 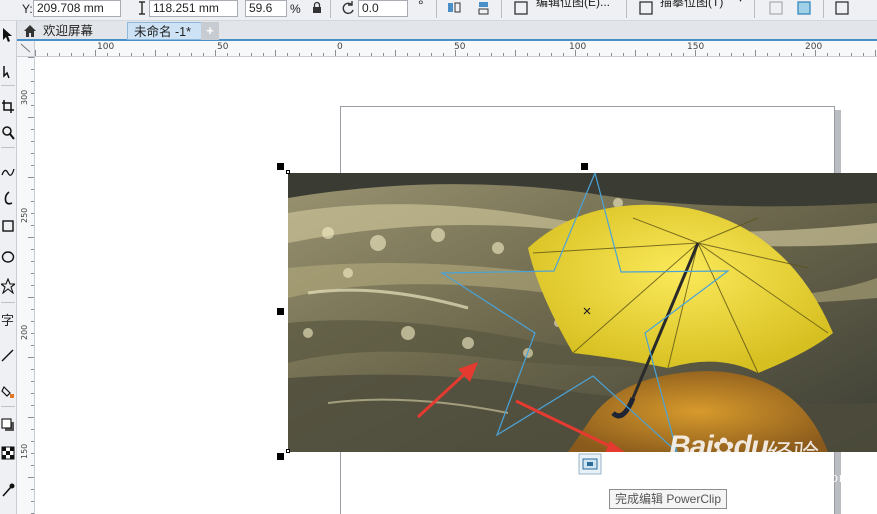 What do you see at coordinates (162, 32) in the screenshot?
I see `tab-document-label: 未命名 -1*` at bounding box center [162, 32].